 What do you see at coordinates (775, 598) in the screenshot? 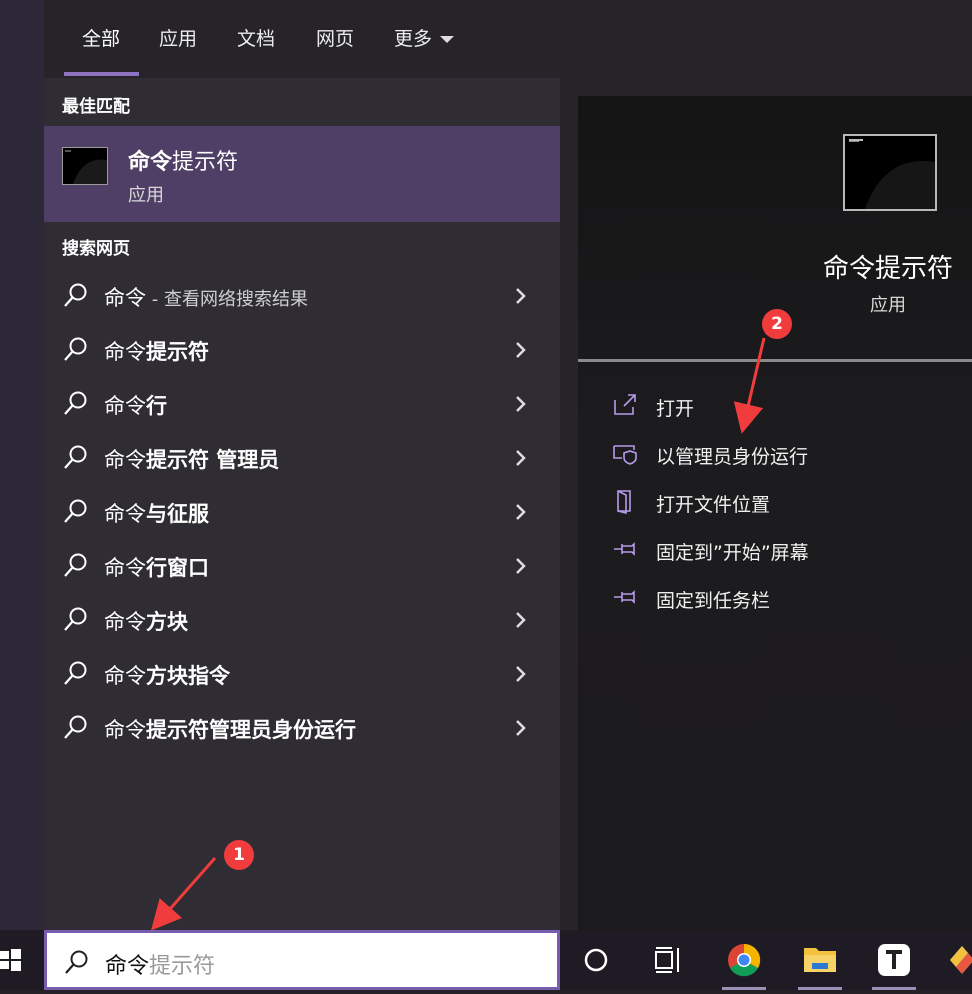
I see `action-pin-to-taskbar: 固定到任务栏` at bounding box center [775, 598].